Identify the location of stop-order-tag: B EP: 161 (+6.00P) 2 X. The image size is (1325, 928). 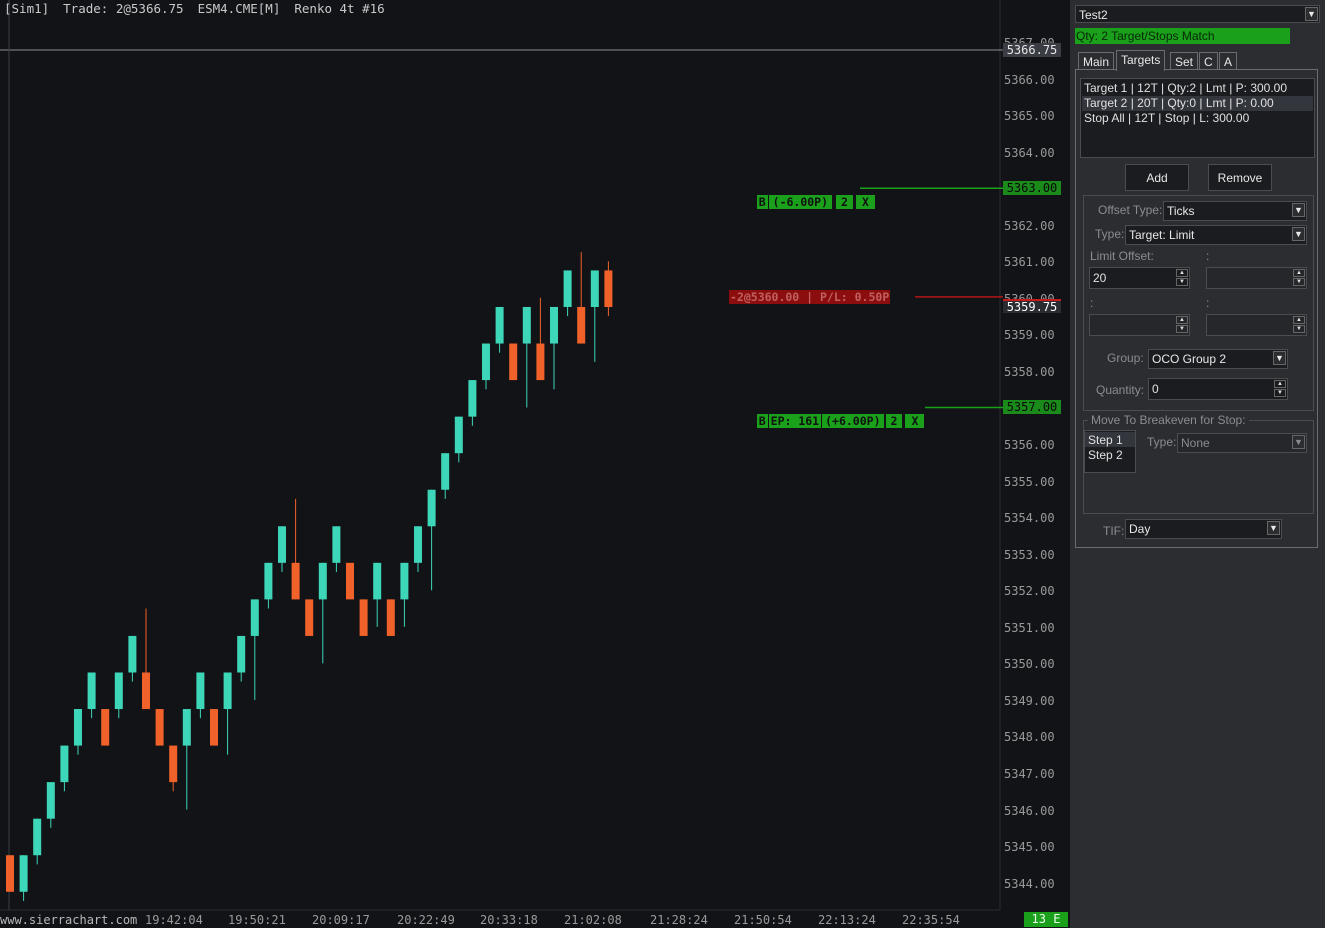
(827, 421).